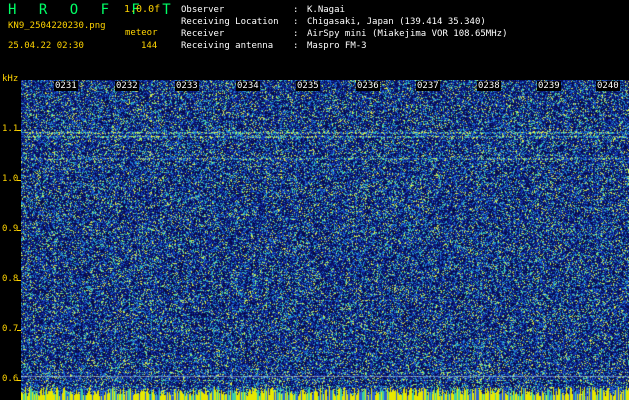 The height and width of the screenshot is (400, 629). What do you see at coordinates (142, 9) in the screenshot?
I see `version-label: 1.0.0f` at bounding box center [142, 9].